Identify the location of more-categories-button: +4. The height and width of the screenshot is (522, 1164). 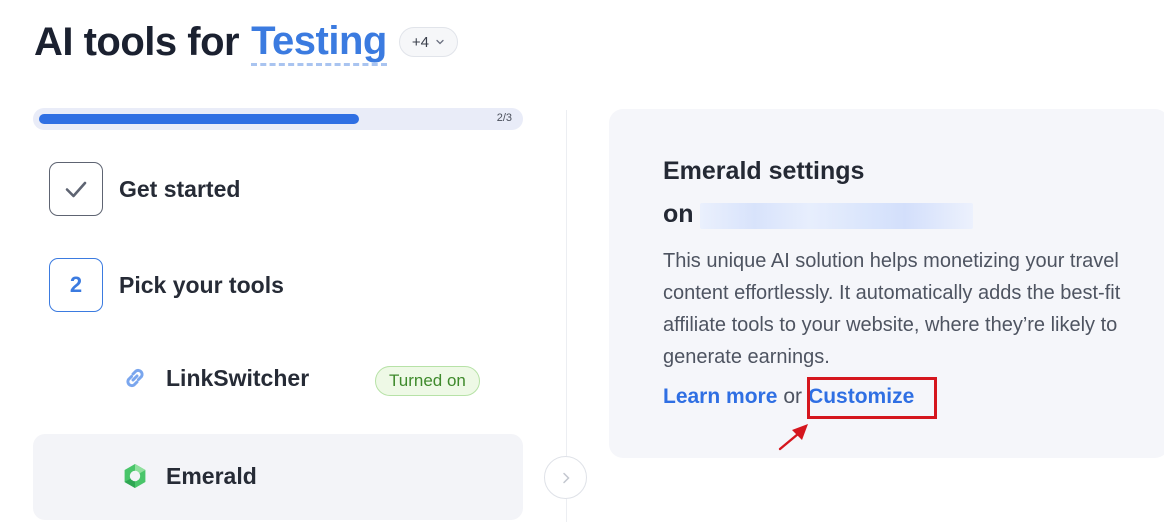
(428, 42).